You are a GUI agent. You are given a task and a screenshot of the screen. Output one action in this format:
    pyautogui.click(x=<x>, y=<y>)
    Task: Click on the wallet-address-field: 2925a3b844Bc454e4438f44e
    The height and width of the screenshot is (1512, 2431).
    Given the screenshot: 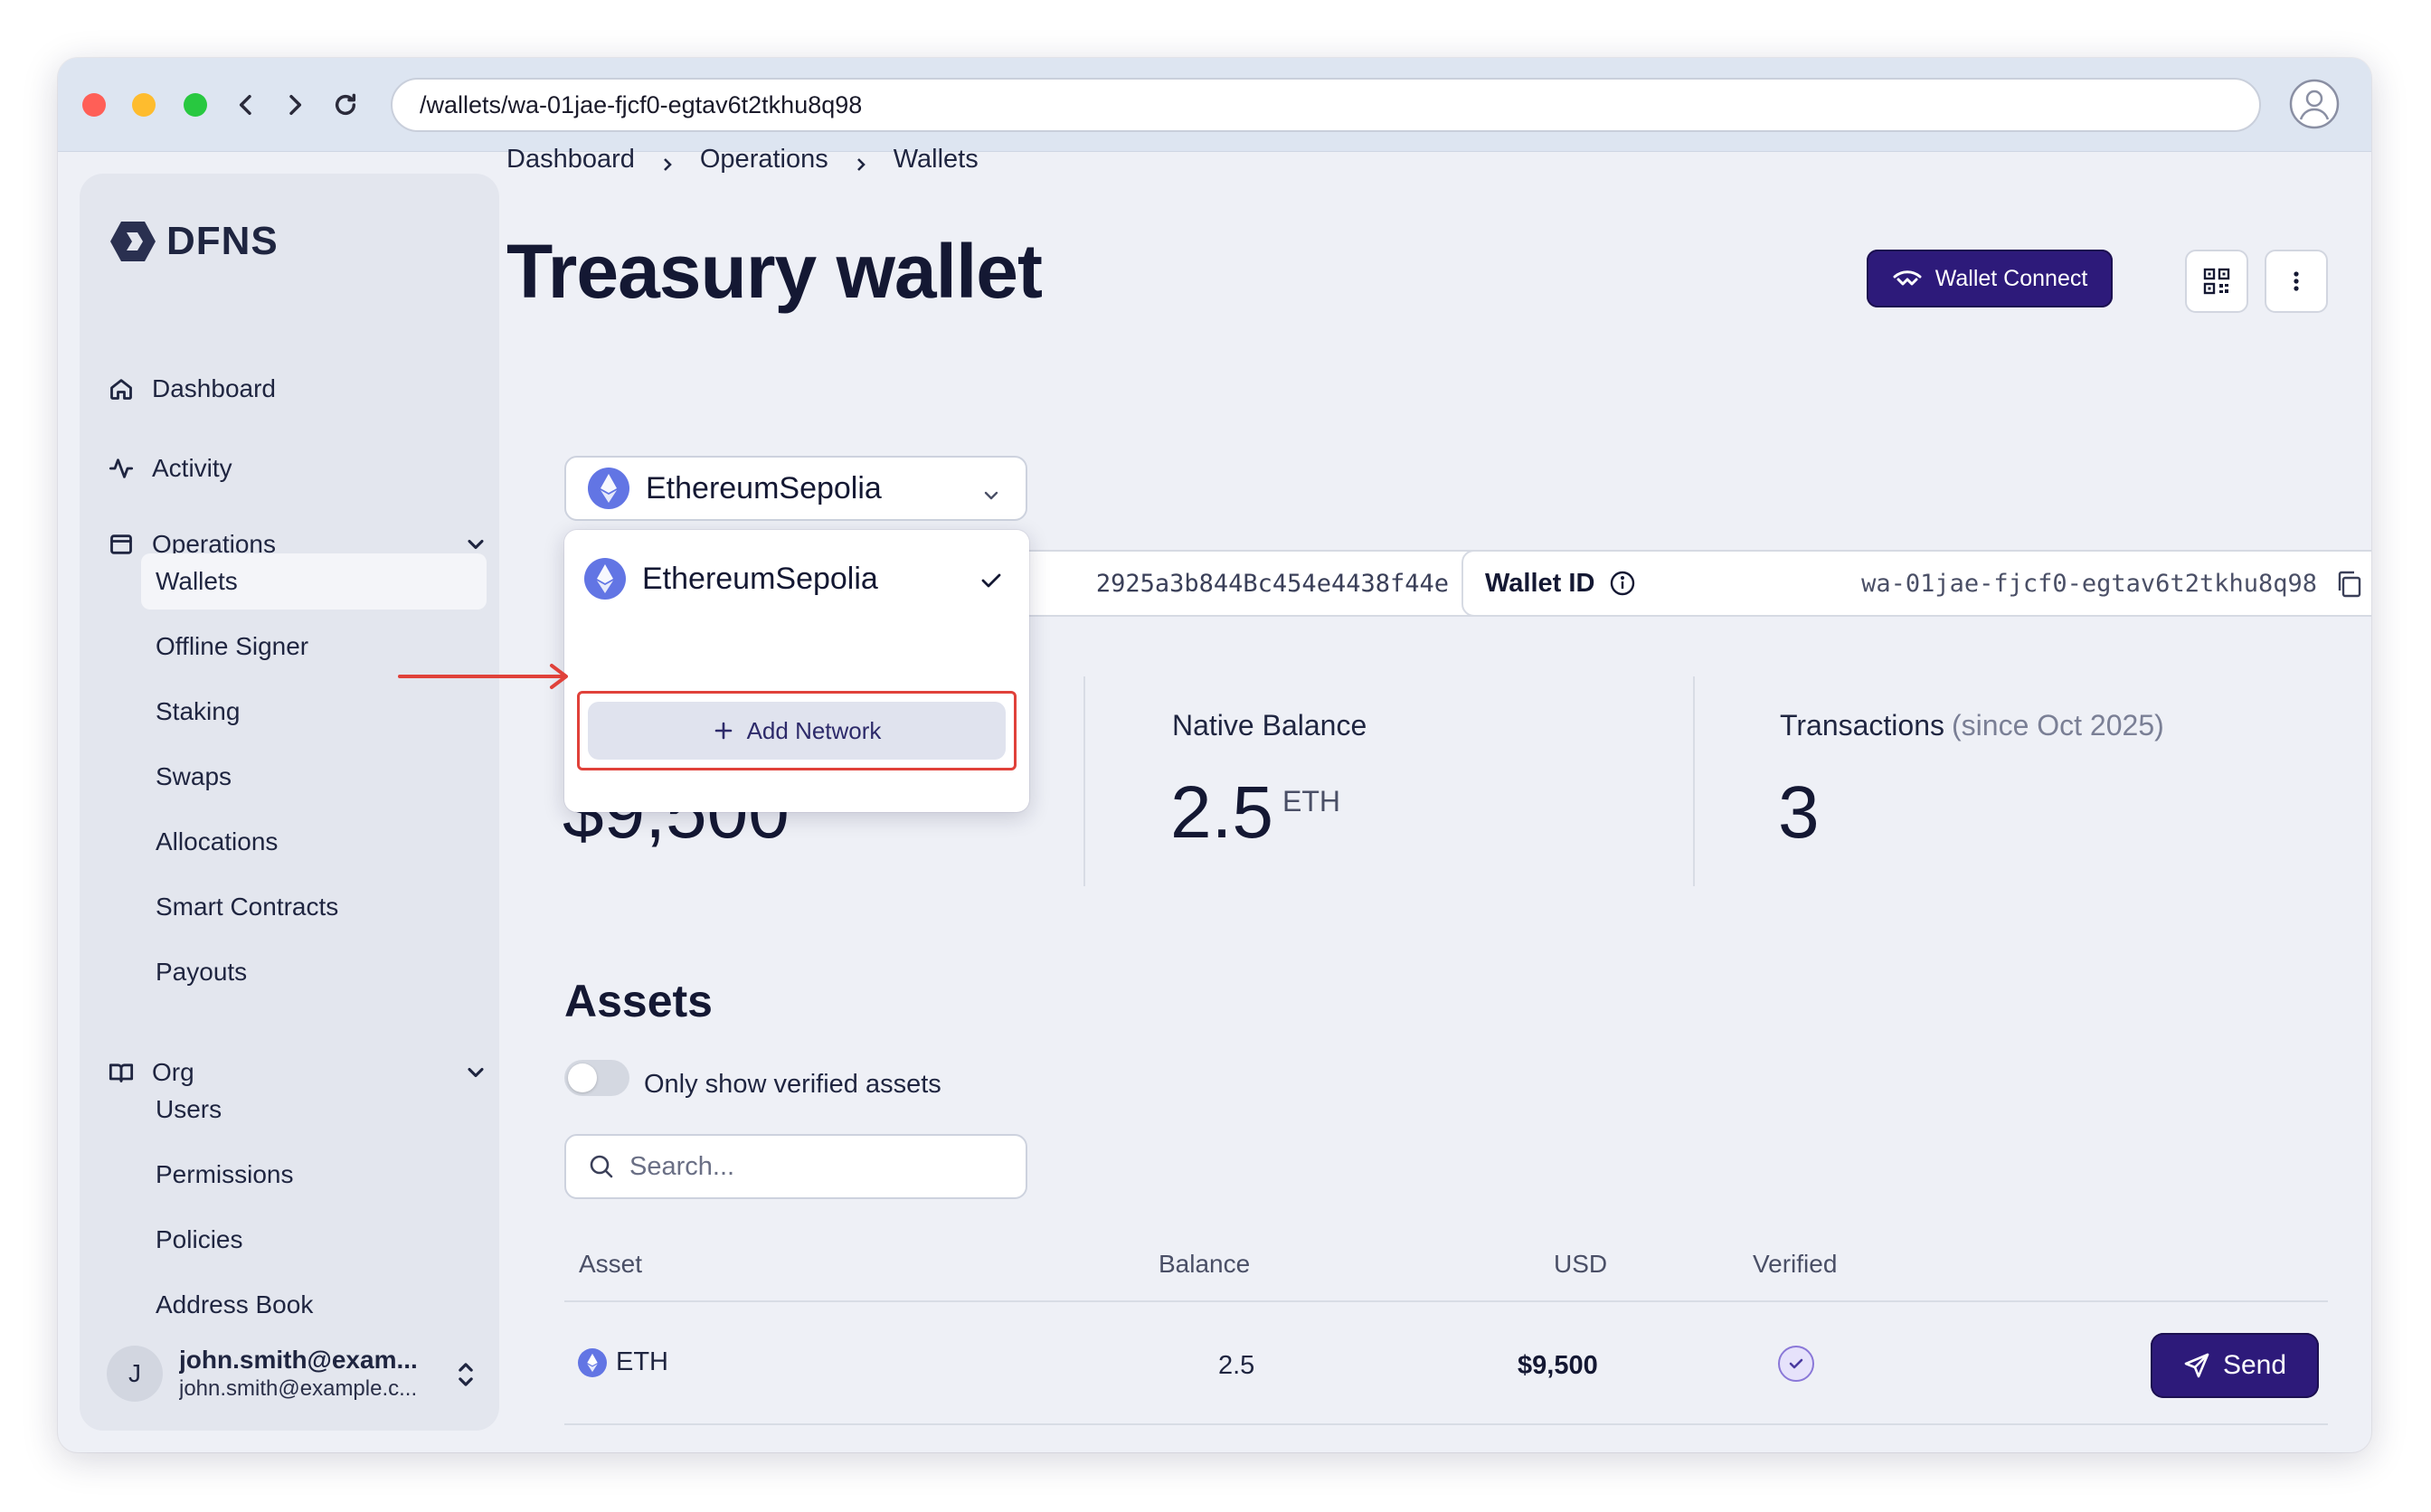 What is the action you would take?
    pyautogui.click(x=1247, y=583)
    